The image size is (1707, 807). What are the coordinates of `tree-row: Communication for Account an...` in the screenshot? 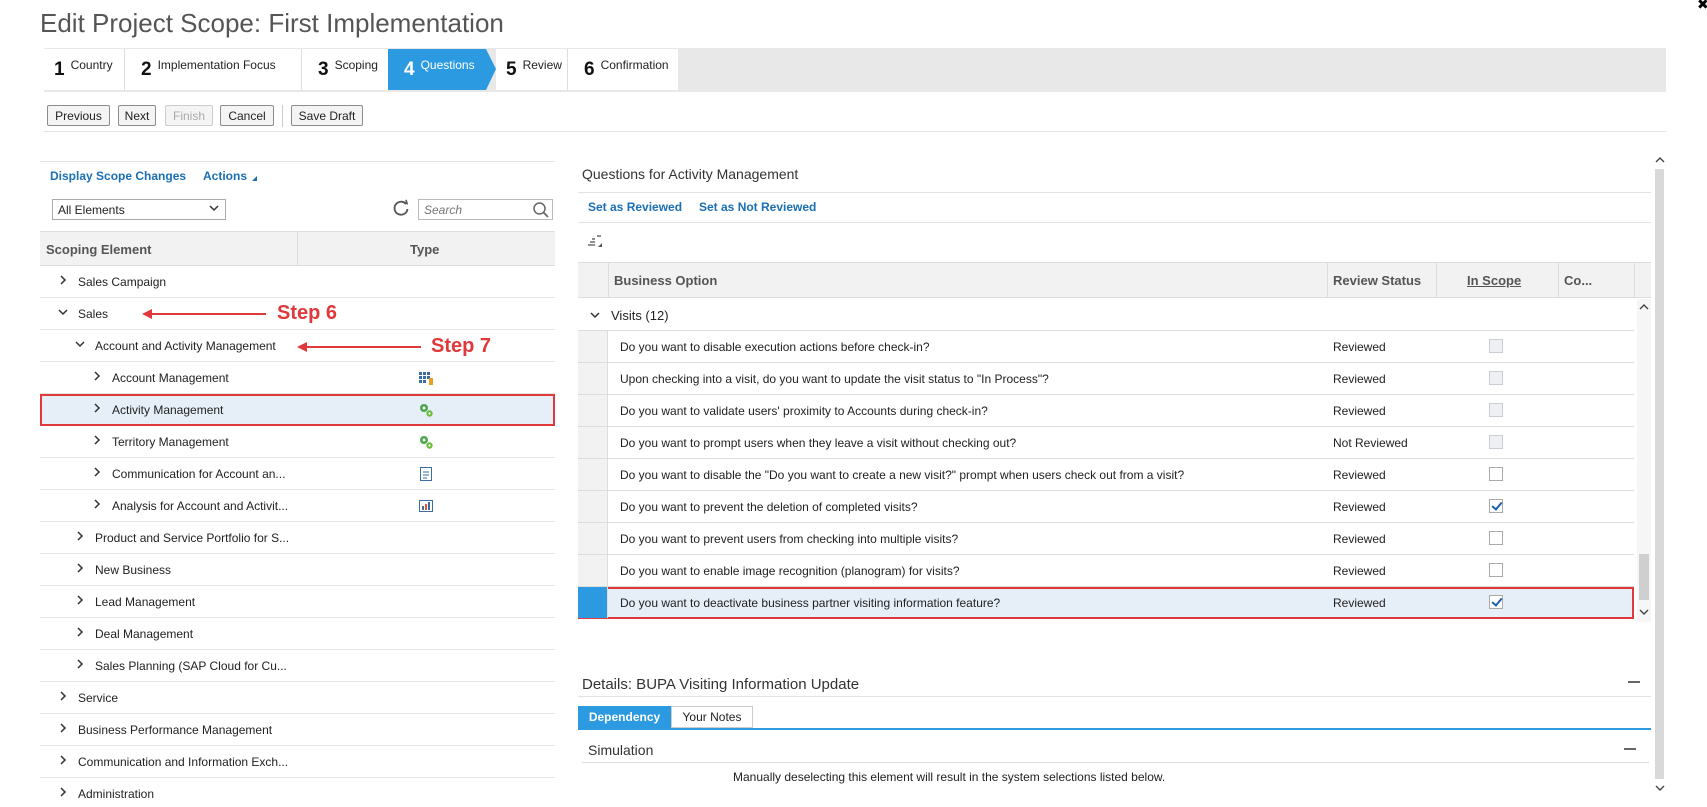 It's located at (297, 474).